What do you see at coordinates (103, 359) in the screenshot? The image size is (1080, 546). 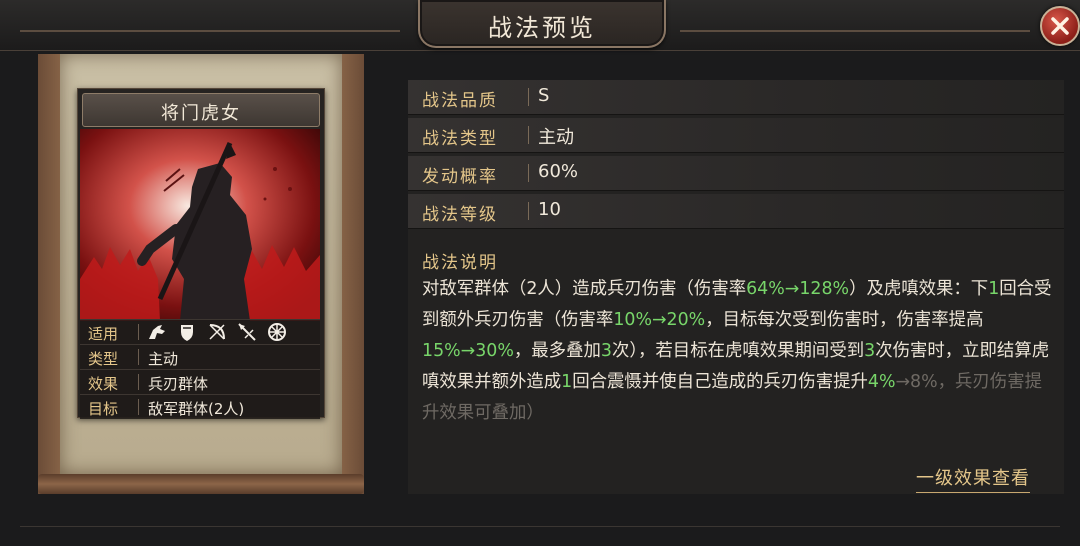 I see `card-row-key: 类型` at bounding box center [103, 359].